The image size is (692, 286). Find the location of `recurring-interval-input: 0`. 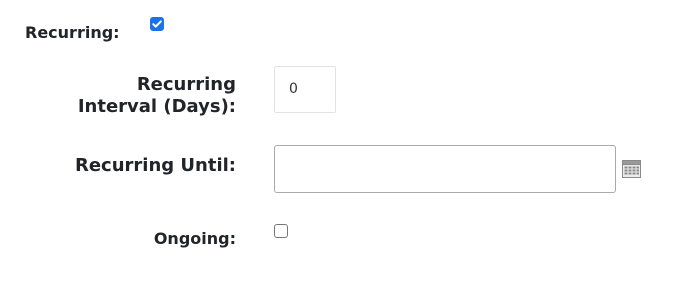

recurring-interval-input: 0 is located at coordinates (305, 89).